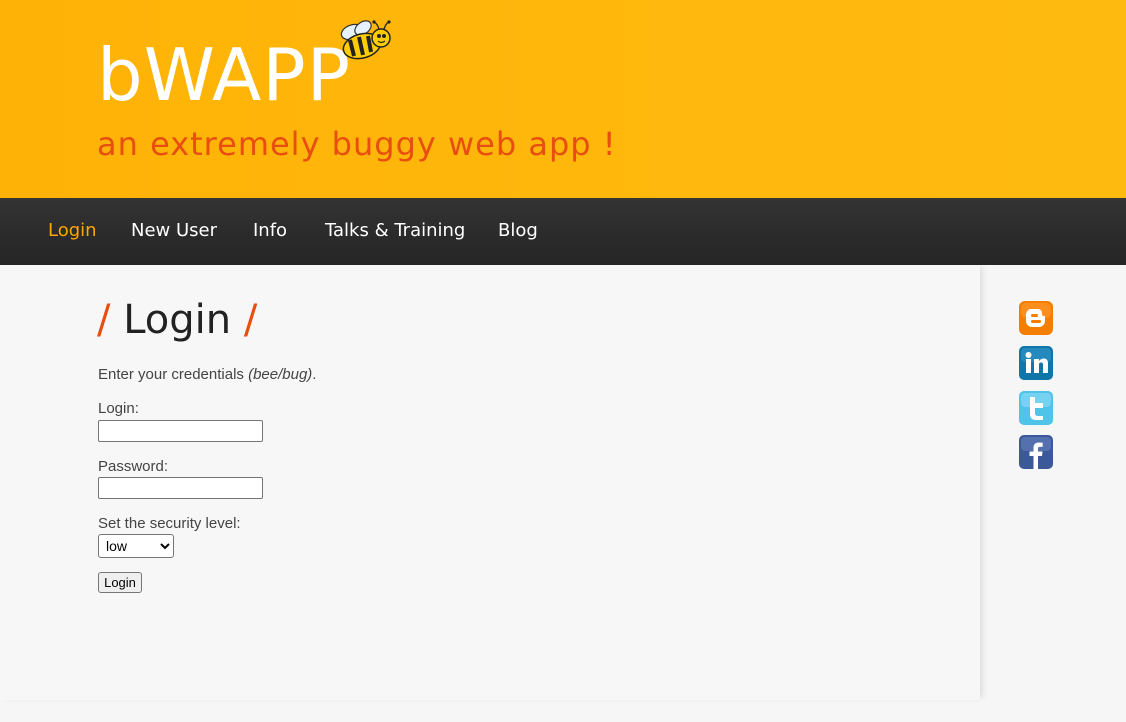 Image resolution: width=1126 pixels, height=722 pixels. I want to click on password-input, so click(180, 488).